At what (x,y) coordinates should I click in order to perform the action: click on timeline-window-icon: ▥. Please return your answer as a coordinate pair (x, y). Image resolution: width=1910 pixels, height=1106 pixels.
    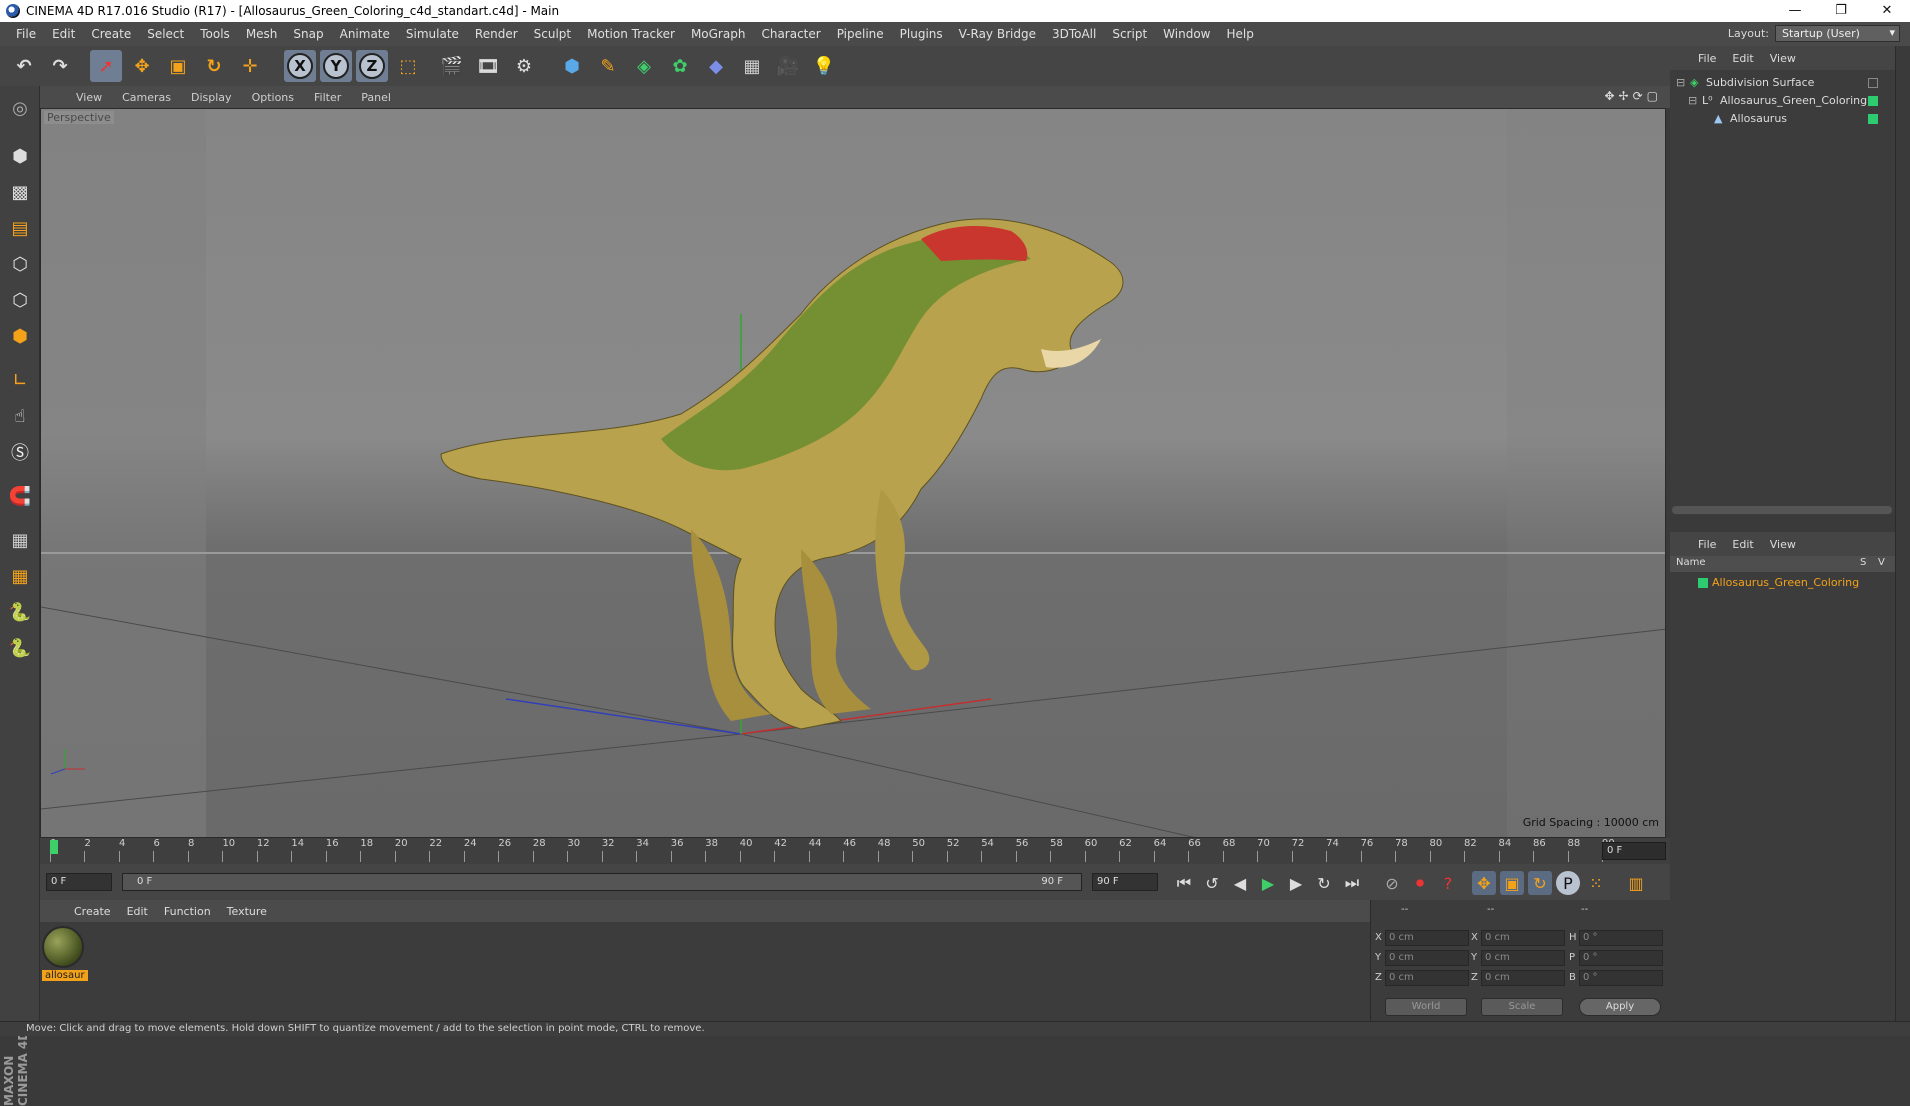
    Looking at the image, I should click on (1636, 883).